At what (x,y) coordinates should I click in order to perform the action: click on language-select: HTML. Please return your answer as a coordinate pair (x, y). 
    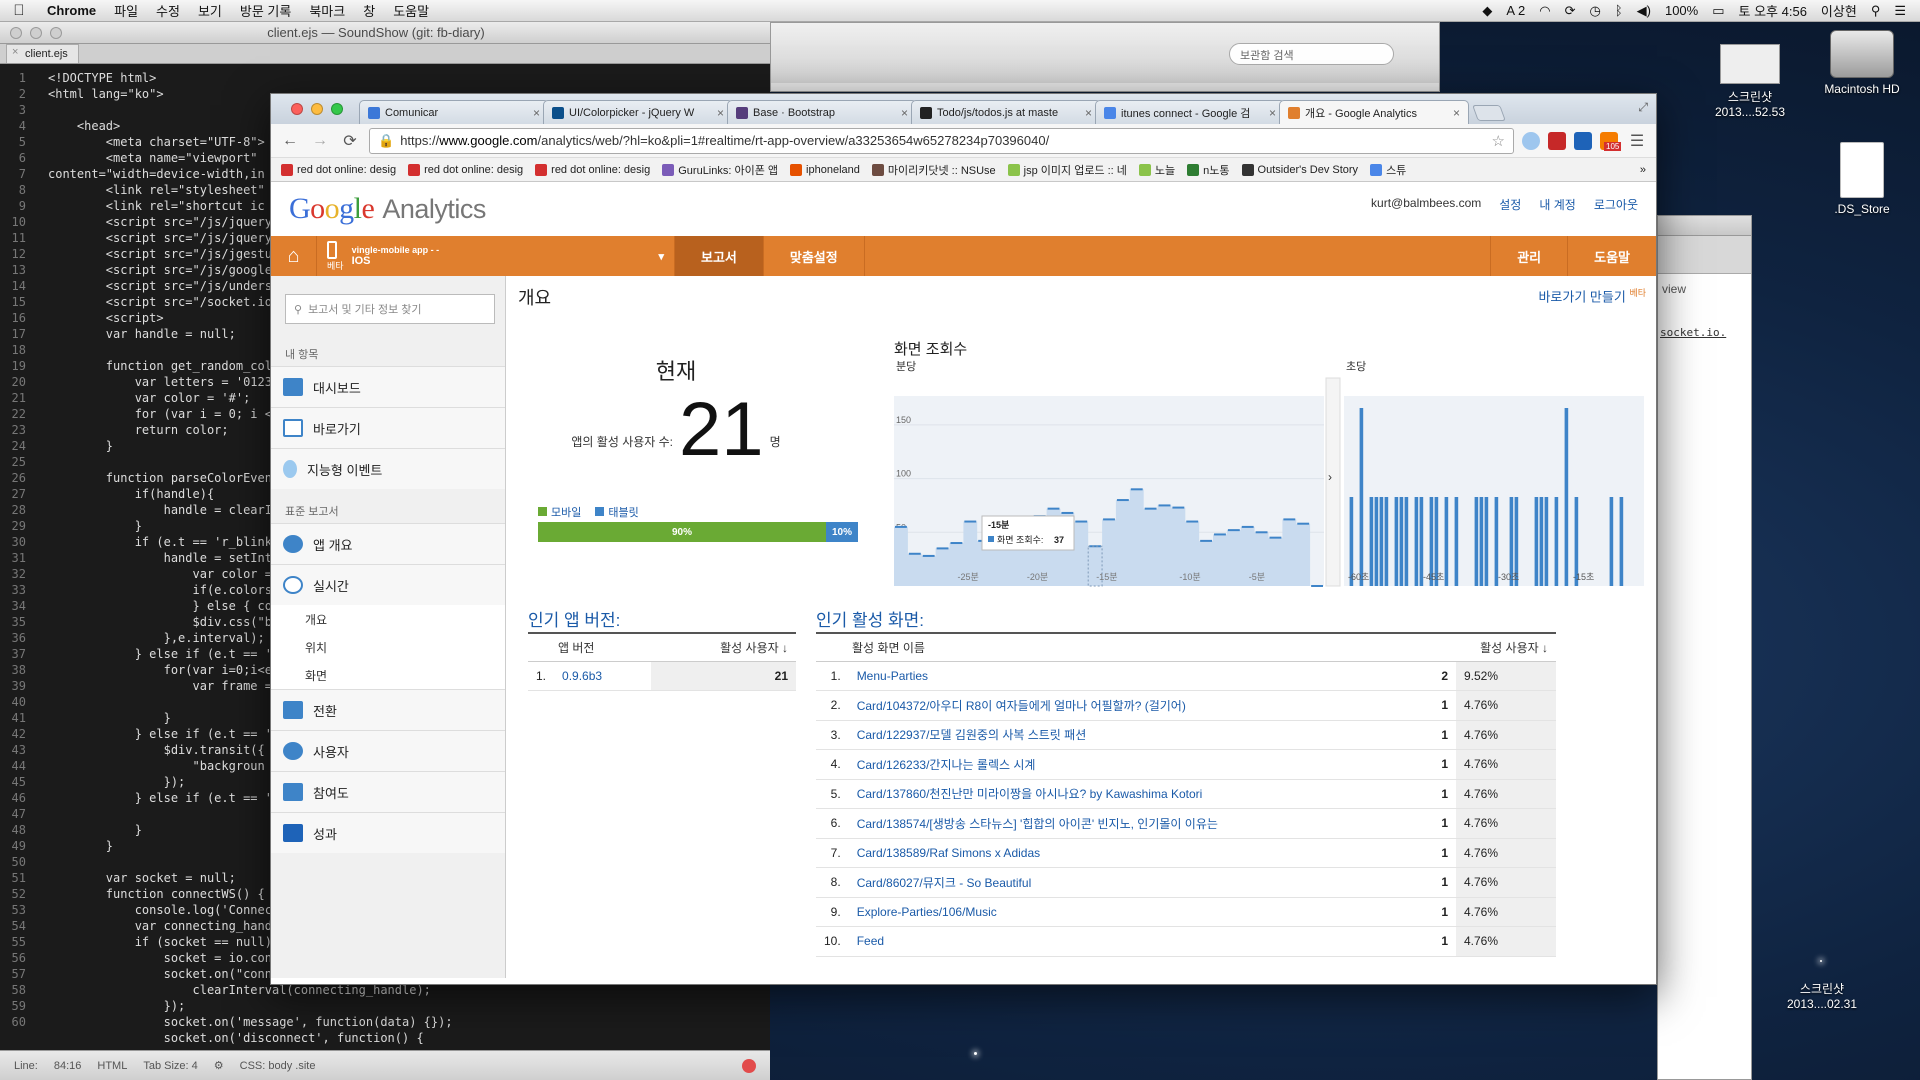
    Looking at the image, I should click on (112, 1066).